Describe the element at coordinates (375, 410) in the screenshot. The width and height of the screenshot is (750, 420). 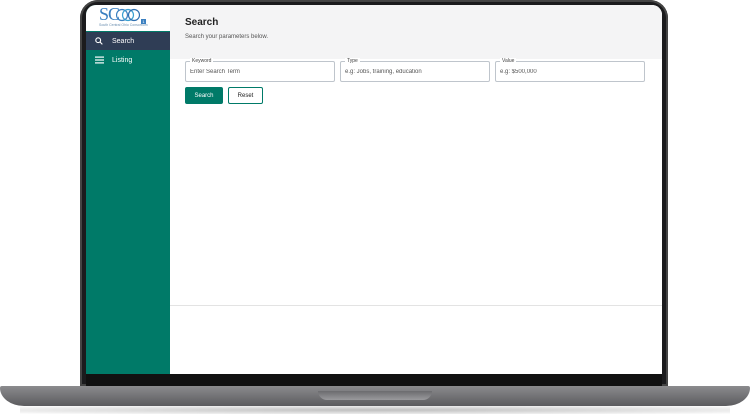
I see `laptop-shadow` at that location.